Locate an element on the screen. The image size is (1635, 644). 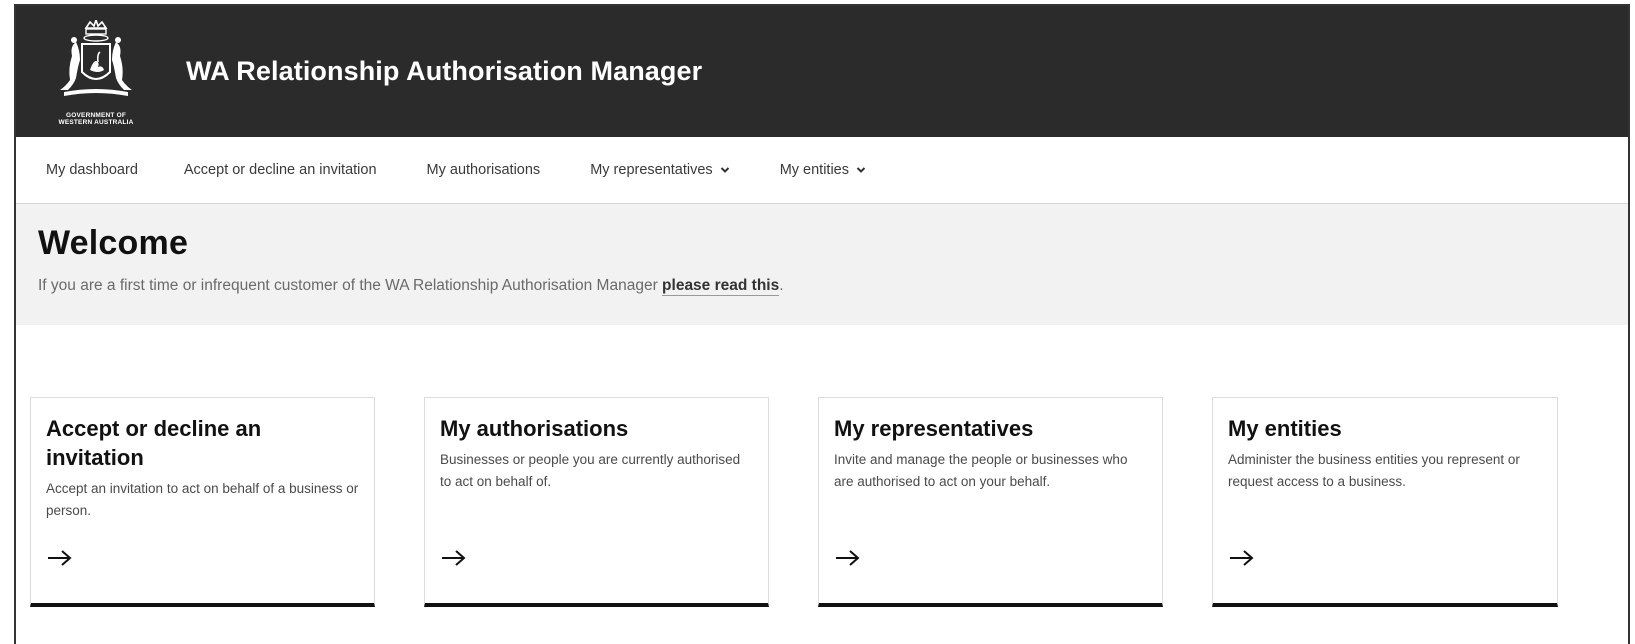
nav-item-my-entities: My entities is located at coordinates (823, 170).